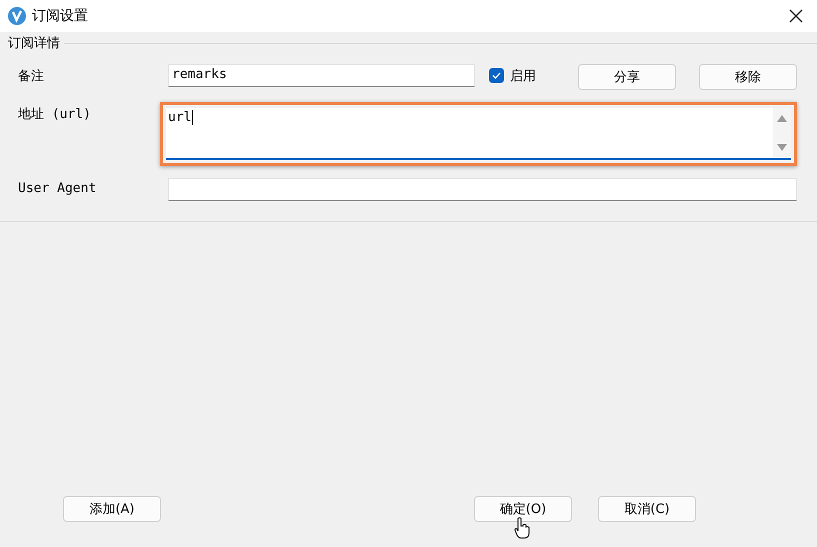 The image size is (817, 547). I want to click on hand-cursor-icon, so click(522, 528).